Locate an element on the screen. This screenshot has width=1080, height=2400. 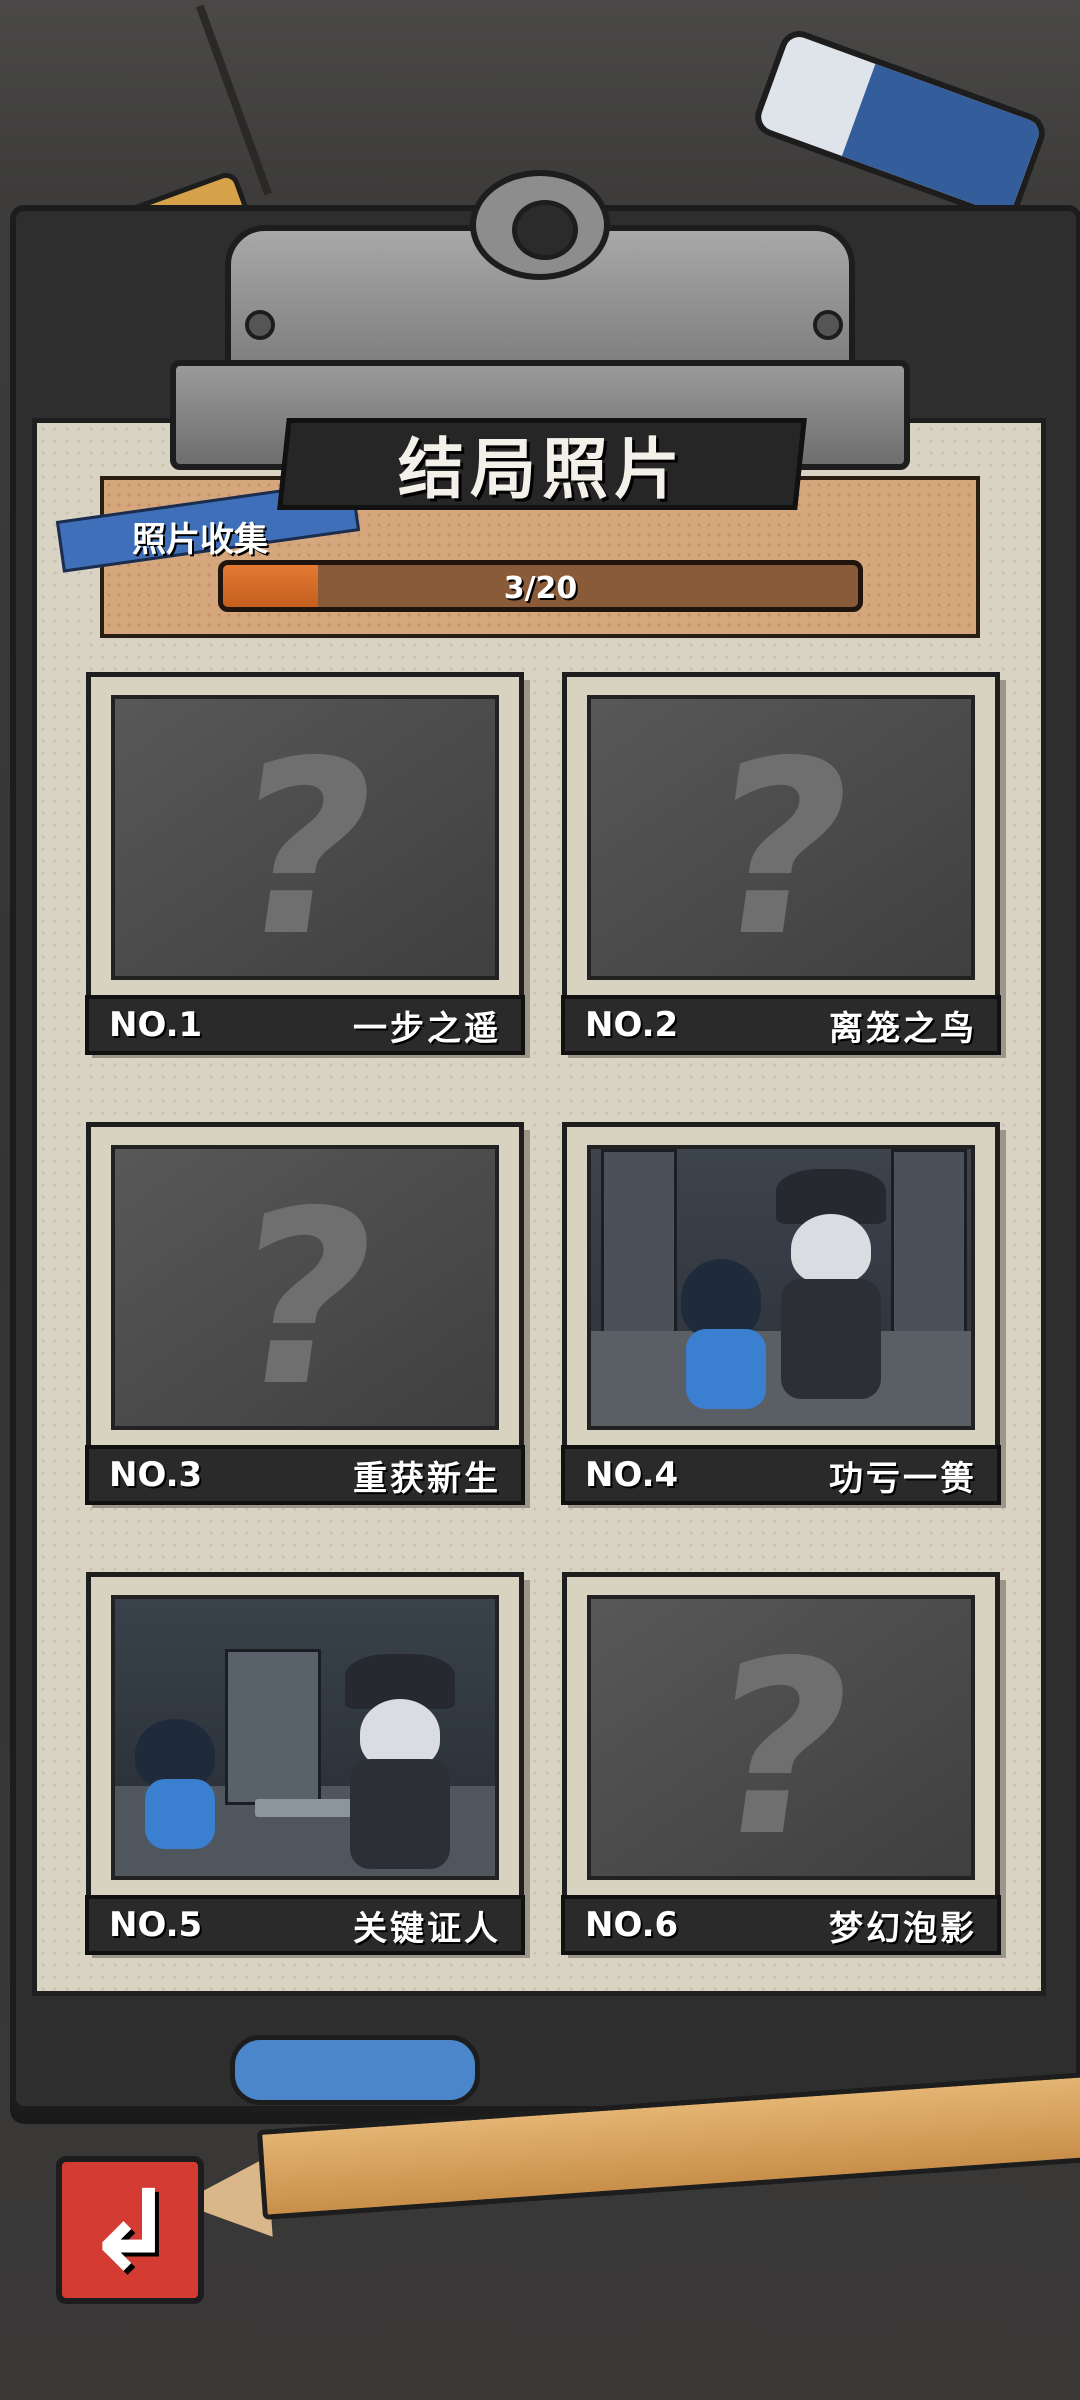
photo-card-4: NO.4 功亏一篑 is located at coordinates (781, 1313).